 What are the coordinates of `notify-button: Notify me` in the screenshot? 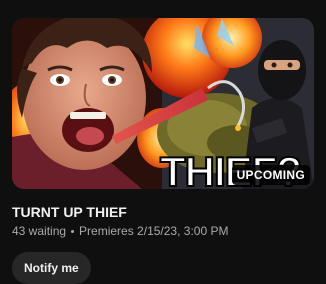 It's located at (51, 268).